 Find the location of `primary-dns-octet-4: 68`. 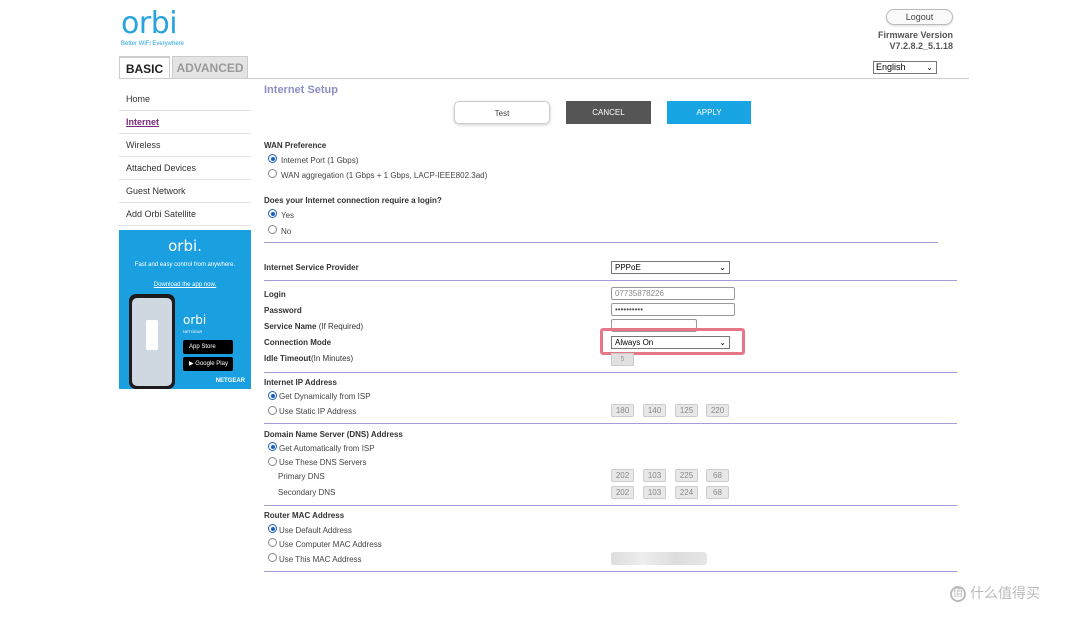

primary-dns-octet-4: 68 is located at coordinates (717, 475).